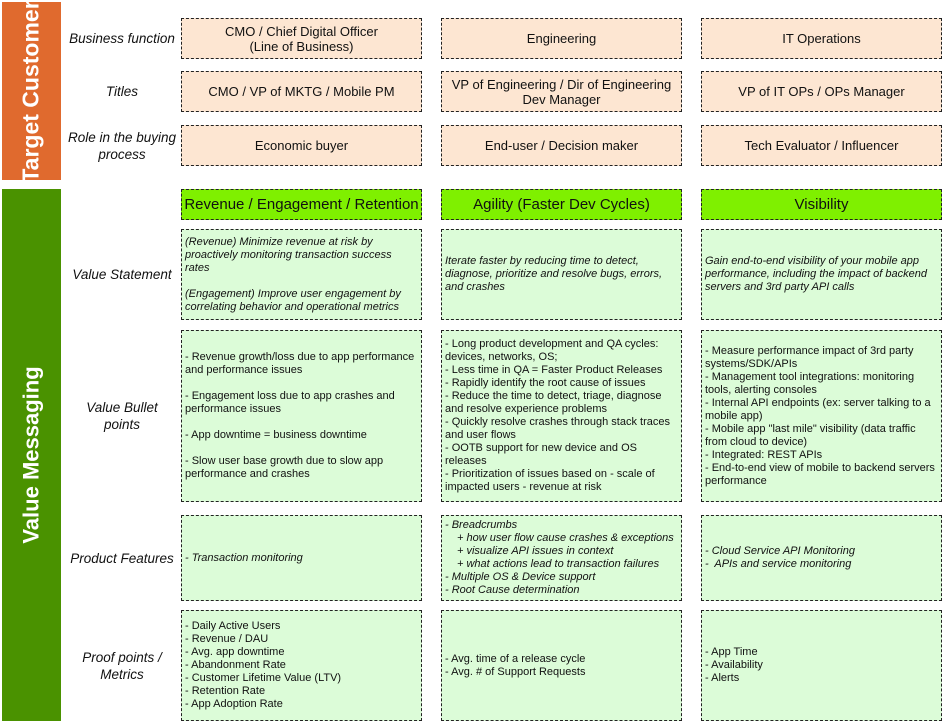  I want to click on target-customer-band: Target Customer, so click(31, 91).